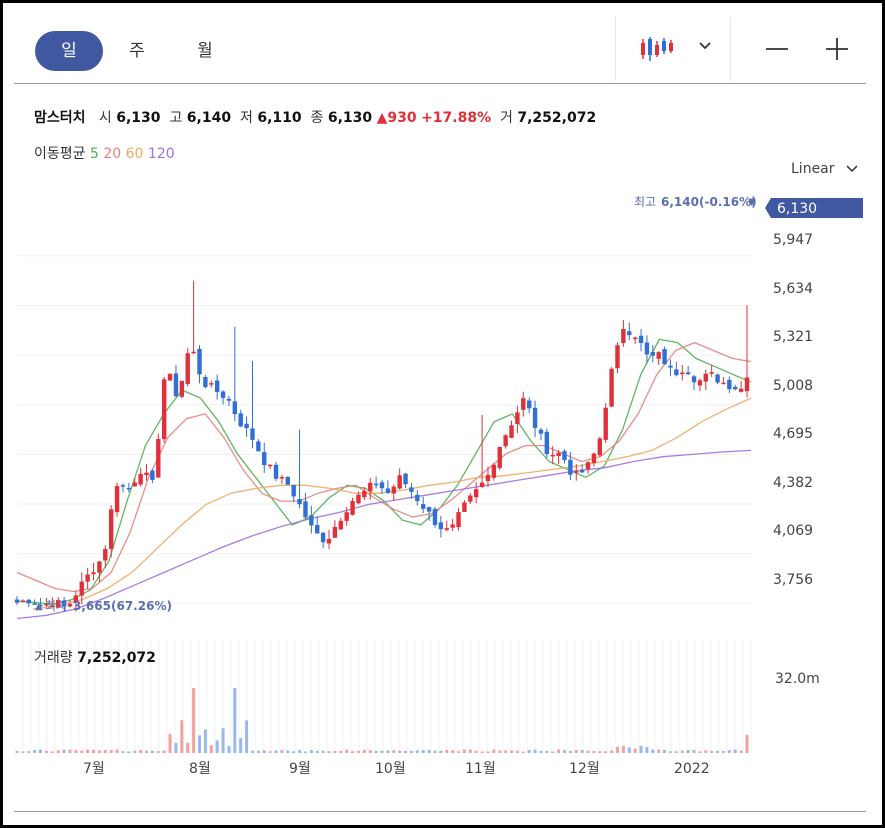 Image resolution: width=885 pixels, height=828 pixels. I want to click on low-marker-label: 최저, so click(56, 606).